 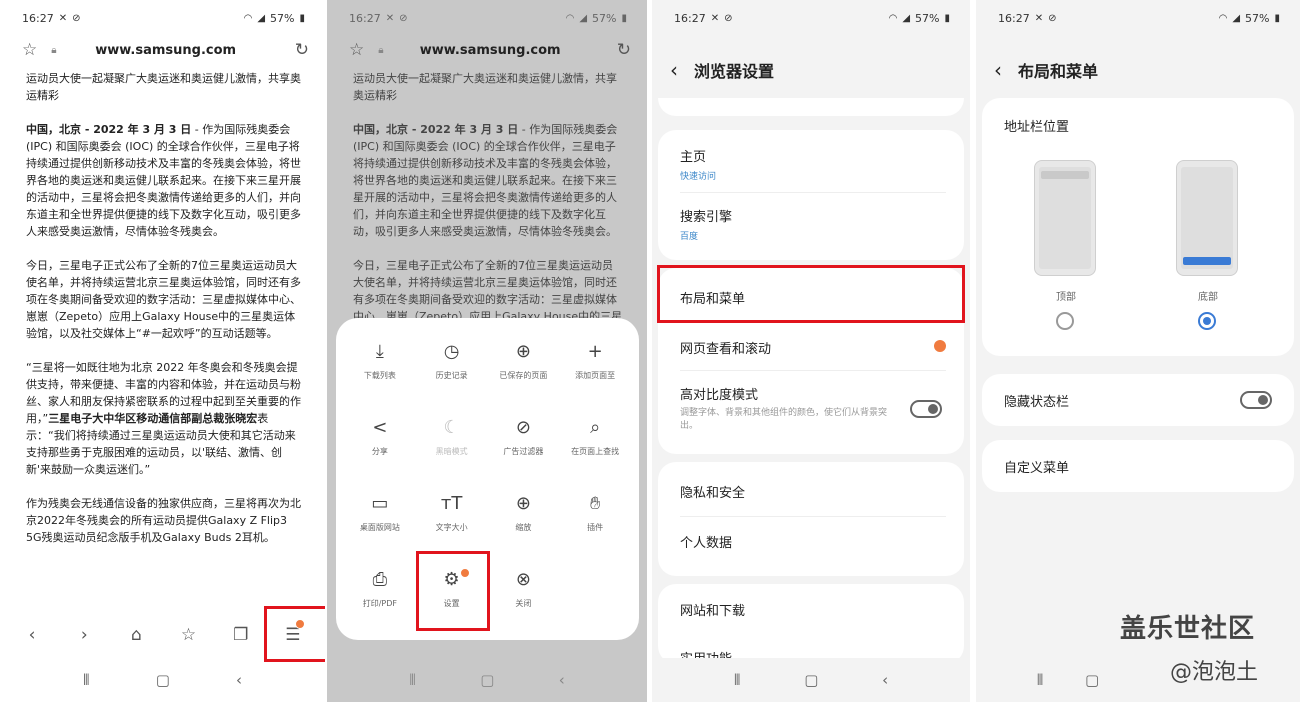 I want to click on back-icon: ‹, so click(x=32, y=635).